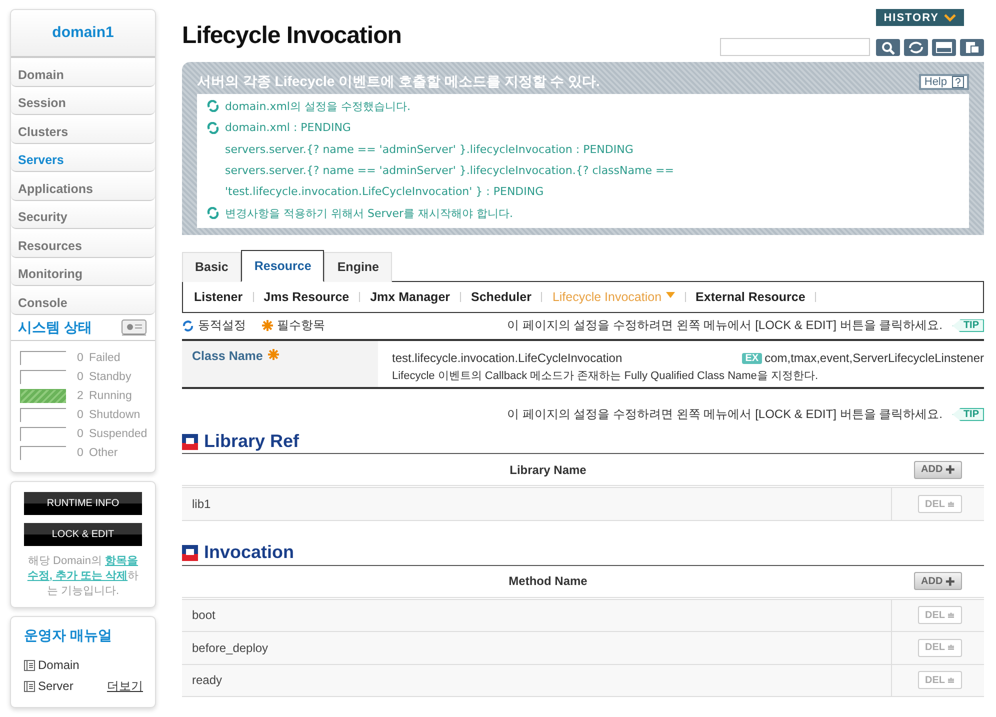 The width and height of the screenshot is (996, 717). I want to click on export-icon, so click(972, 47).